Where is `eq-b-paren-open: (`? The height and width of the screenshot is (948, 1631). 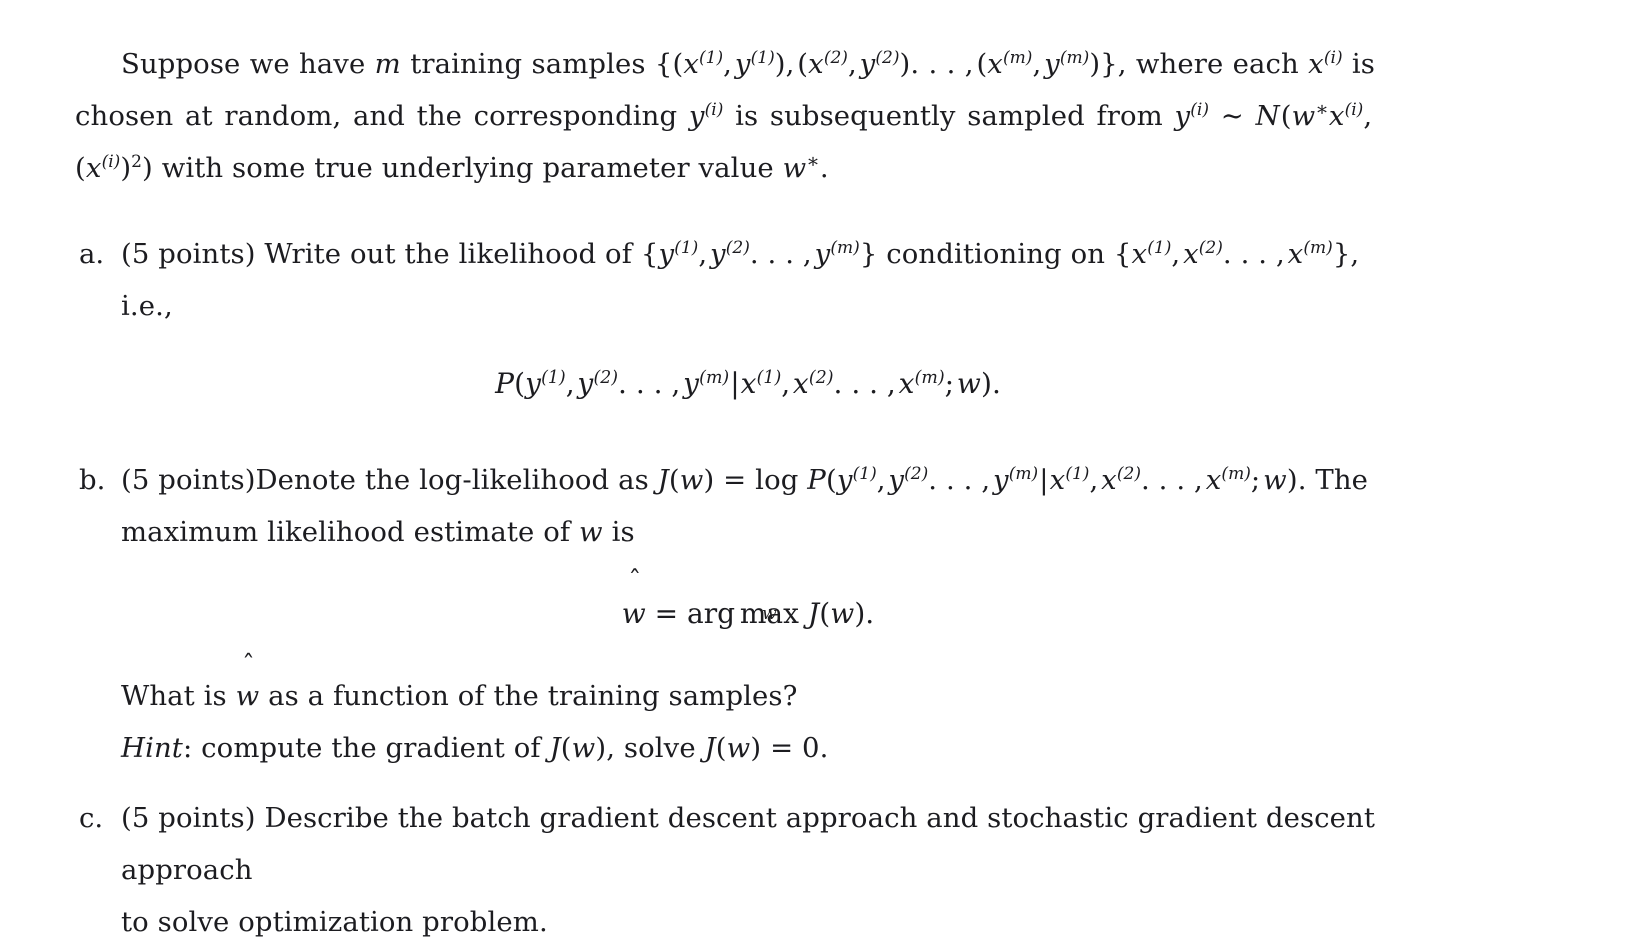 eq-b-paren-open: ( is located at coordinates (825, 613).